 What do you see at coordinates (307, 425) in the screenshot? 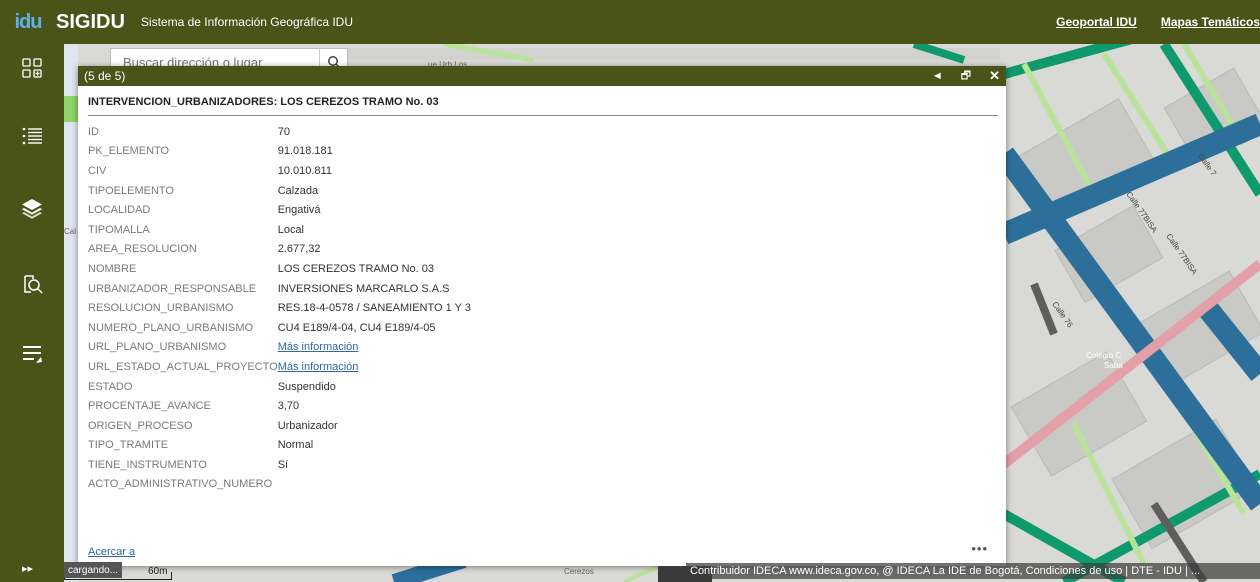
I see `attribute-value: Urbanizador` at bounding box center [307, 425].